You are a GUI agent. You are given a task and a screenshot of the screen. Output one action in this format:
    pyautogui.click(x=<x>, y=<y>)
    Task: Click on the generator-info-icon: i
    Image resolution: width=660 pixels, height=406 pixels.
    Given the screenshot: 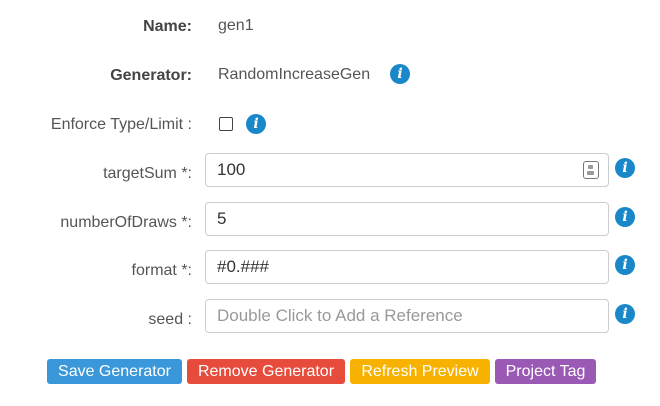 What is the action you would take?
    pyautogui.click(x=400, y=74)
    